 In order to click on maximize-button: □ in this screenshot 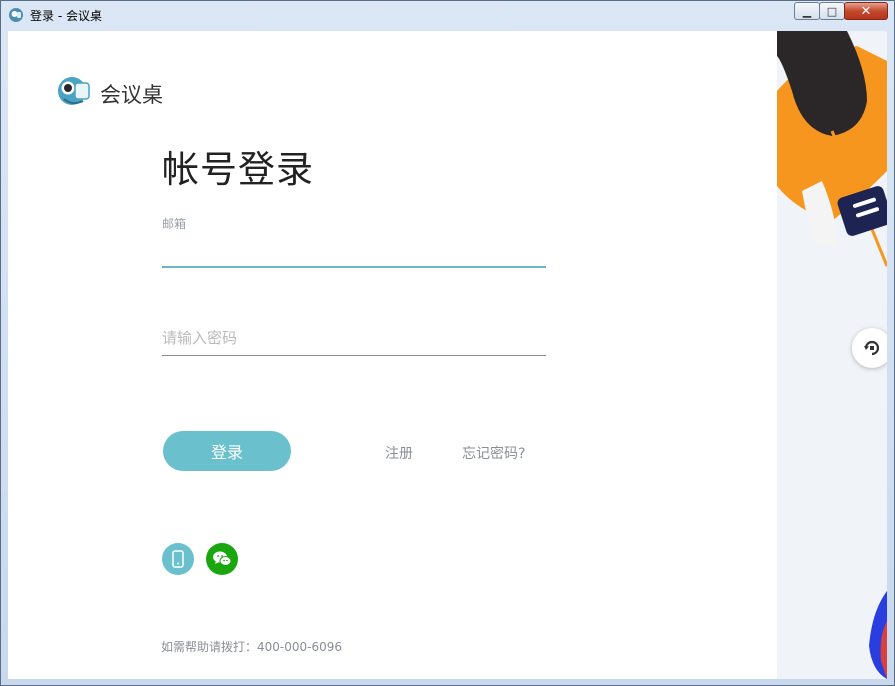, I will do `click(832, 11)`.